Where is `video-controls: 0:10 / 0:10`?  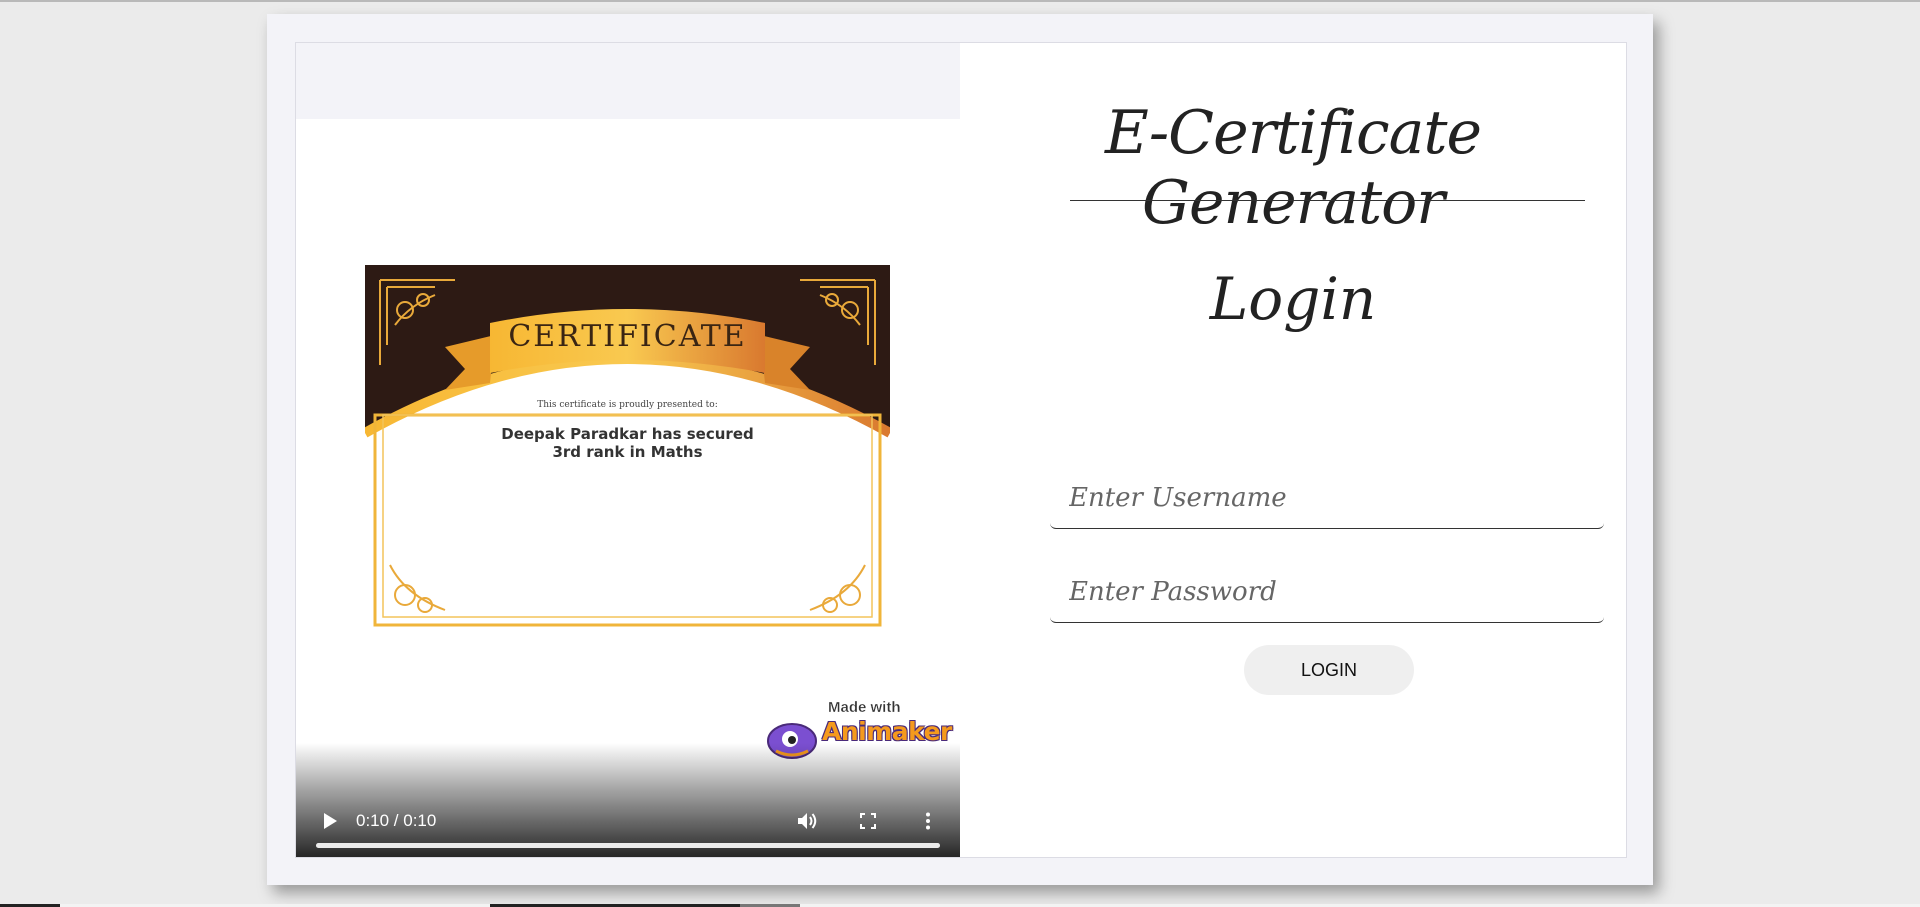
video-controls: 0:10 / 0:10 is located at coordinates (628, 800).